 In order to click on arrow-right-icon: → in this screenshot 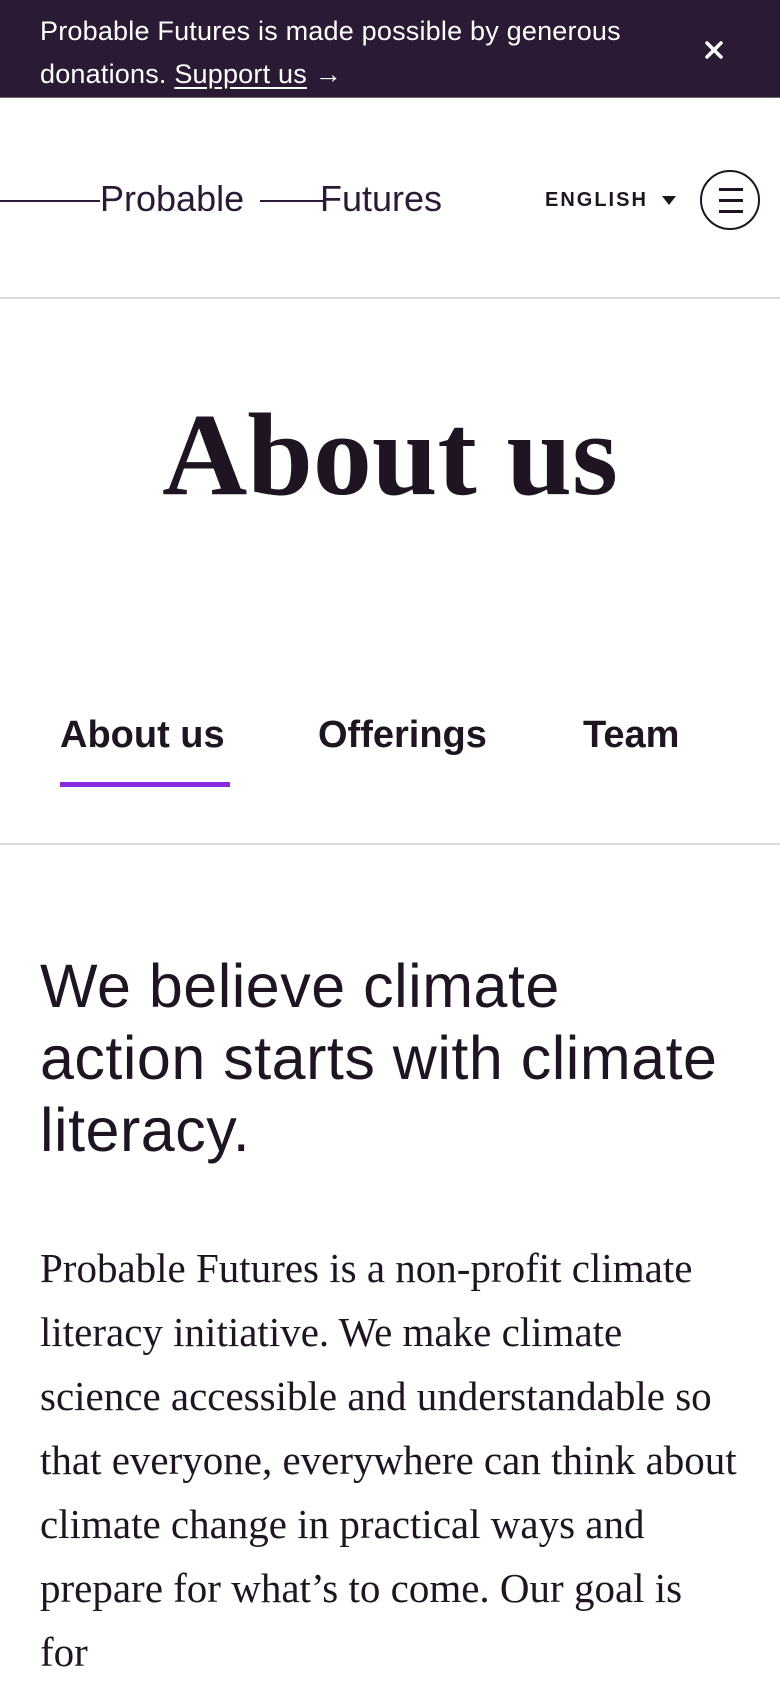, I will do `click(328, 74)`.